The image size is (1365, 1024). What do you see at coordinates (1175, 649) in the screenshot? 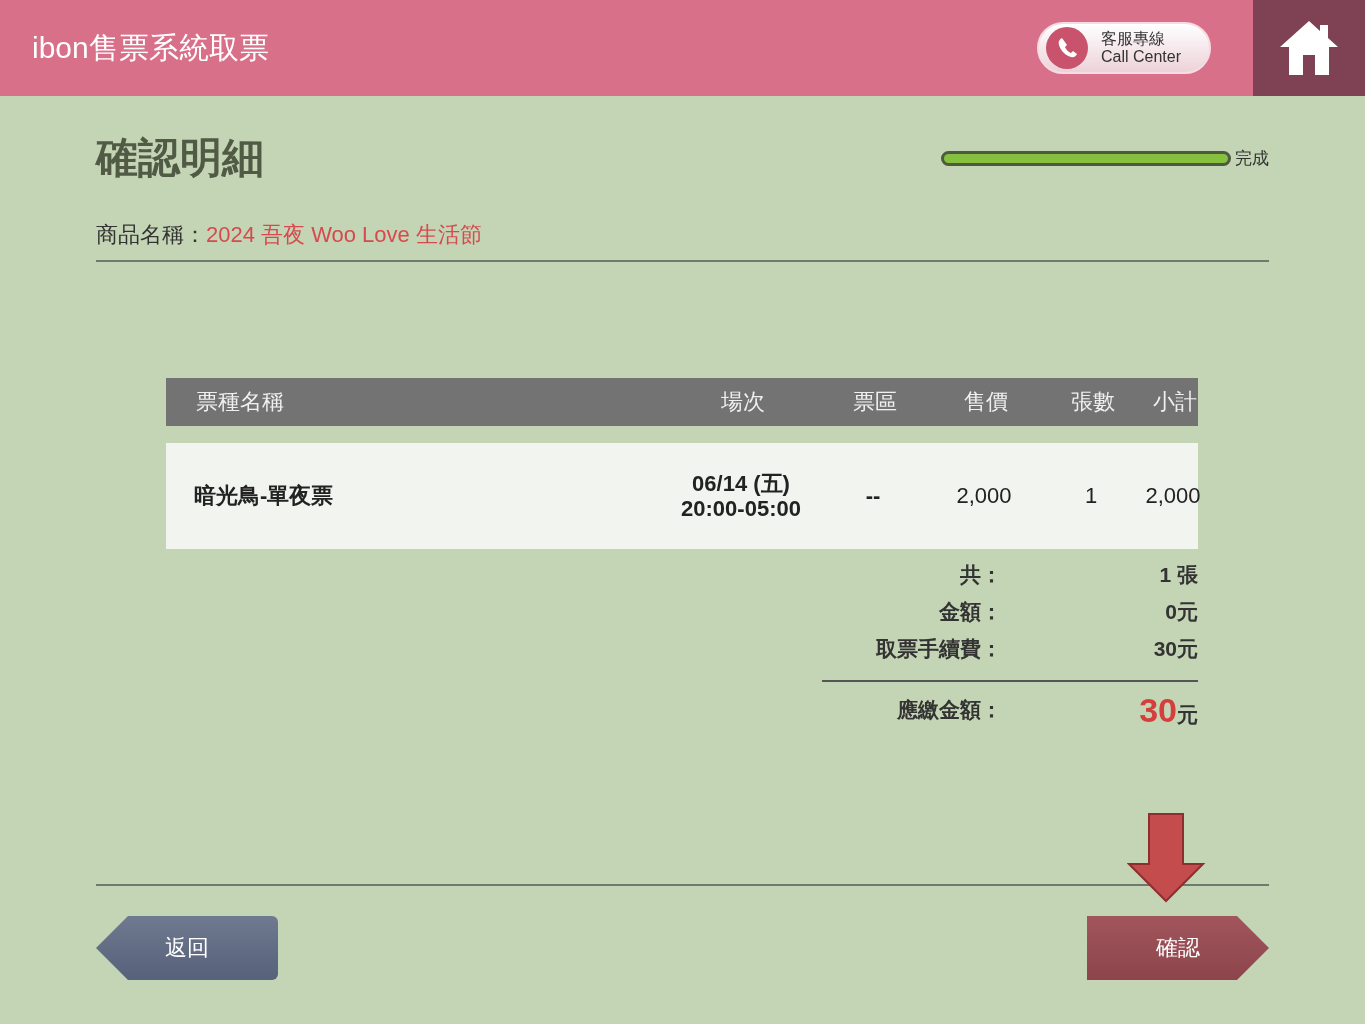
I see `summary-value: 30元` at bounding box center [1175, 649].